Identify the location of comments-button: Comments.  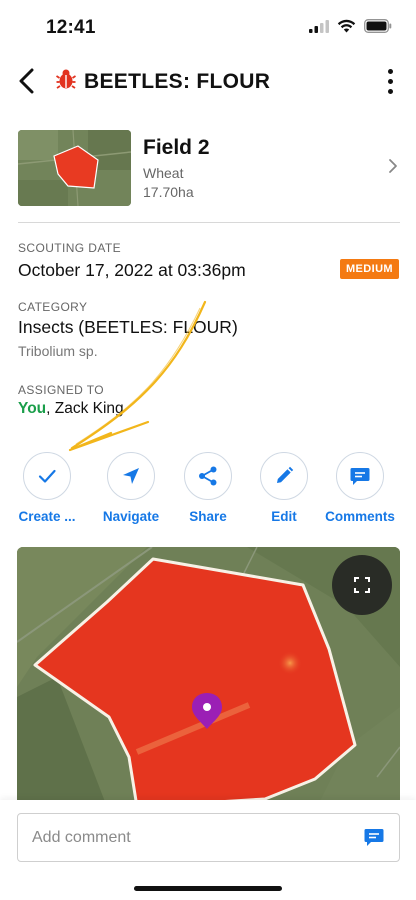
(360, 488).